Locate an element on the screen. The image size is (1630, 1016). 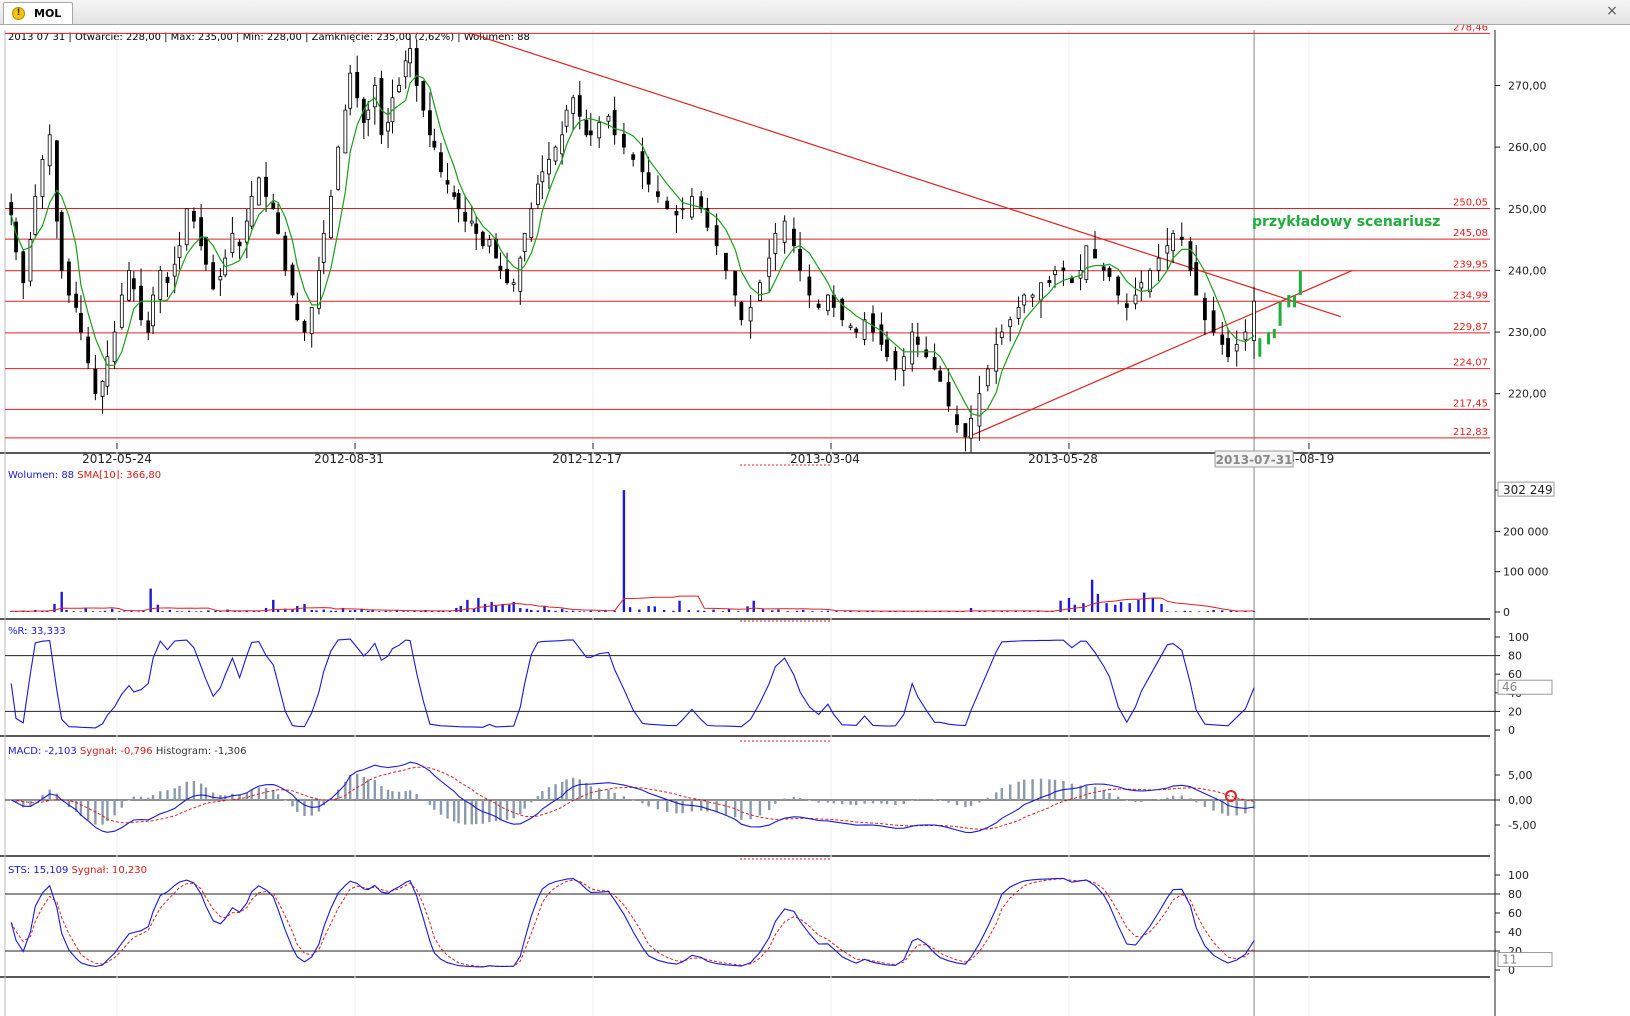
sts-tick-label: 100 is located at coordinates (1518, 875).